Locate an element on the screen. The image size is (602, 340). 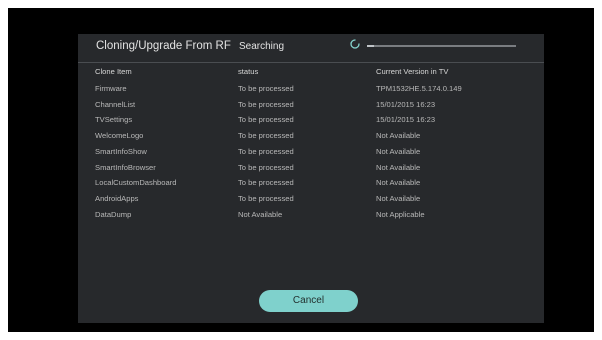
row-clone-item: Firmware is located at coordinates (111, 88).